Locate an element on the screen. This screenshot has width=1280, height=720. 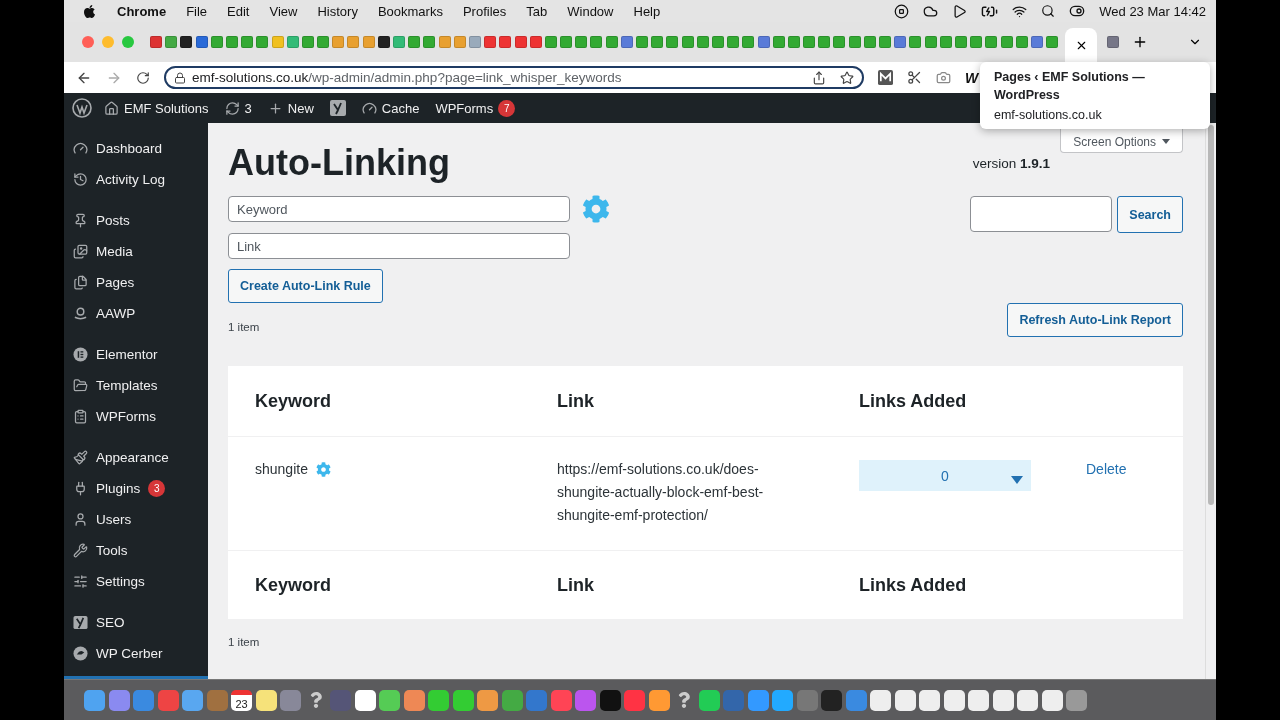
sidebar-item: Elementor is located at coordinates (136, 354).